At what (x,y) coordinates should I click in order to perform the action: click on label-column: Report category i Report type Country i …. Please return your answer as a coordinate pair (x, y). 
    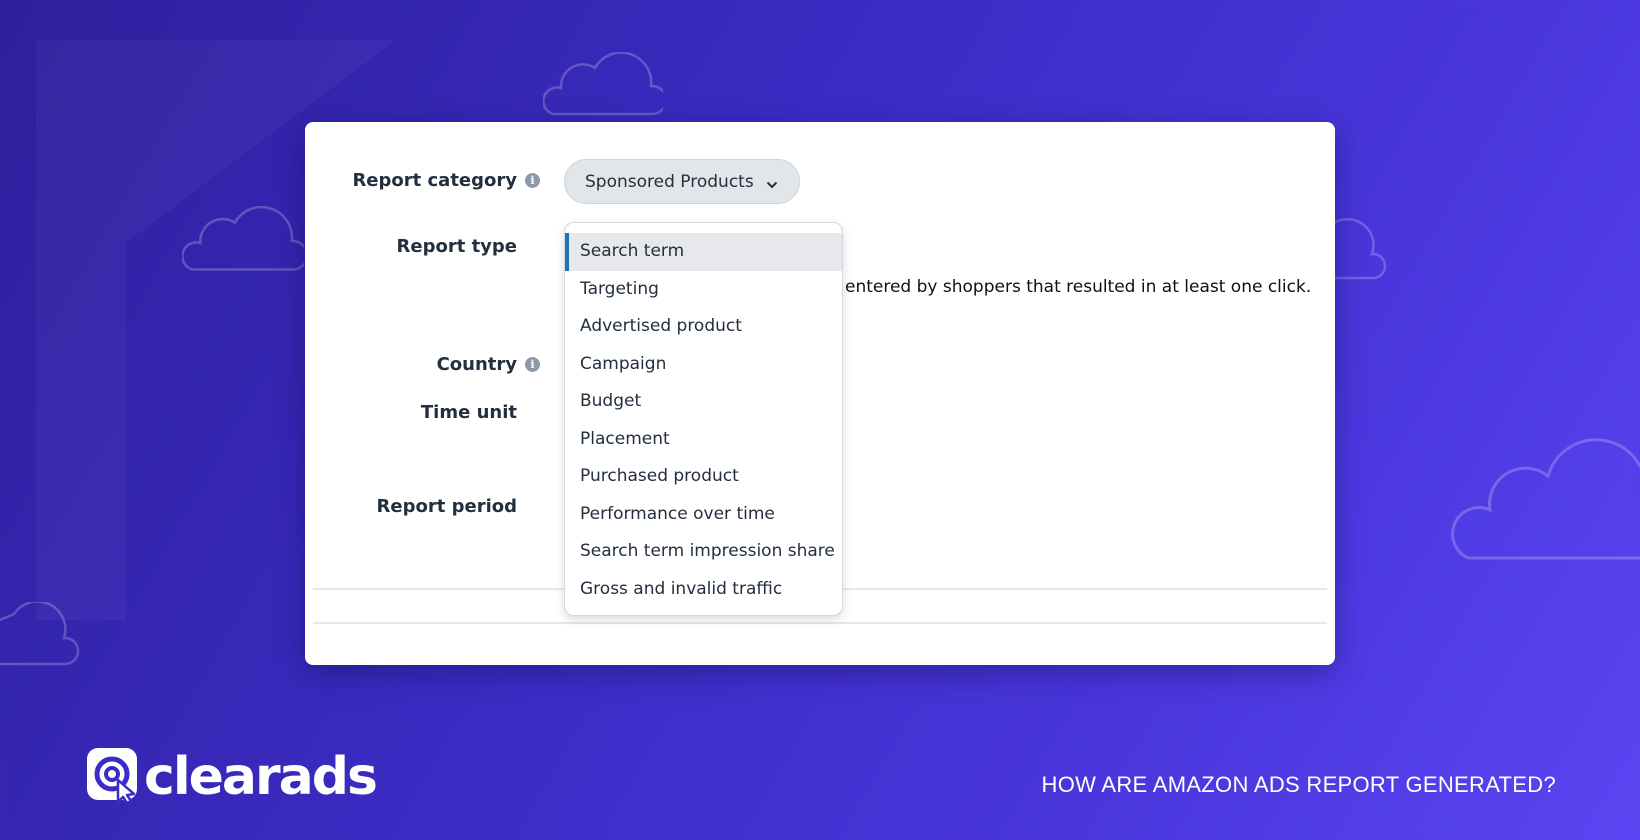
    Looking at the image, I should click on (422, 393).